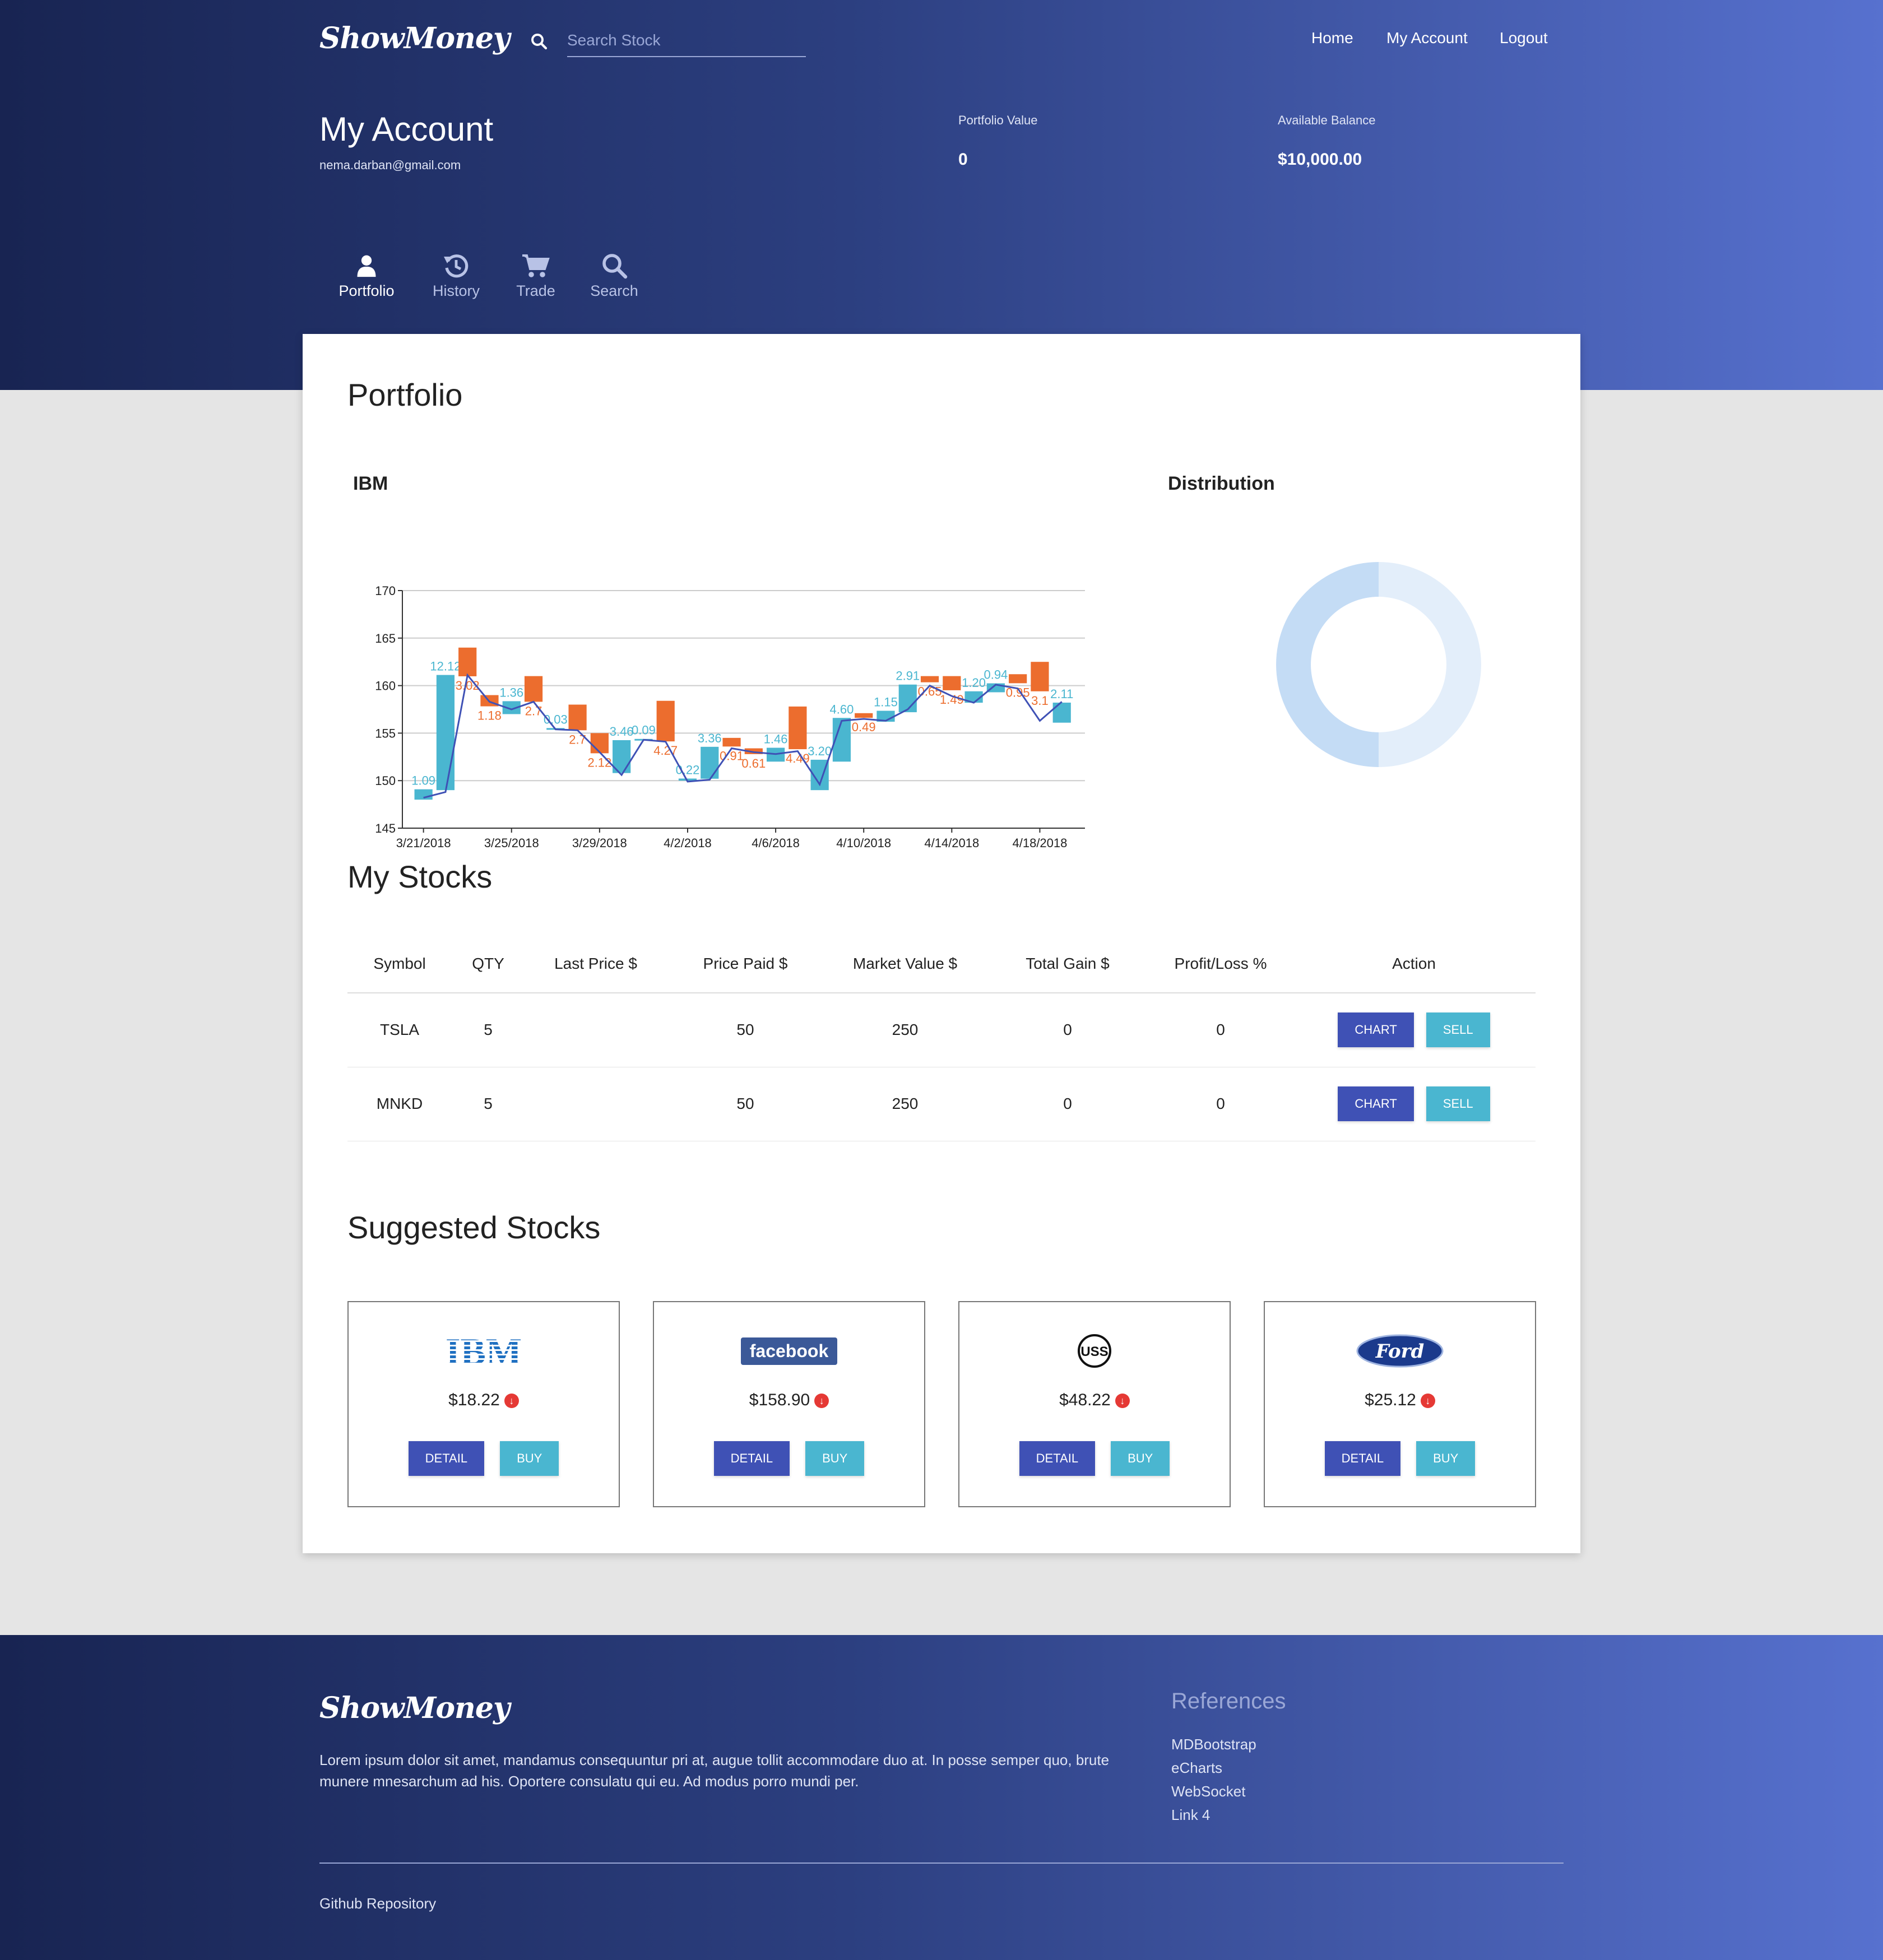 This screenshot has height=1960, width=1883. Describe the element at coordinates (599, 762) in the screenshot. I see `data-label: 2.12` at that location.